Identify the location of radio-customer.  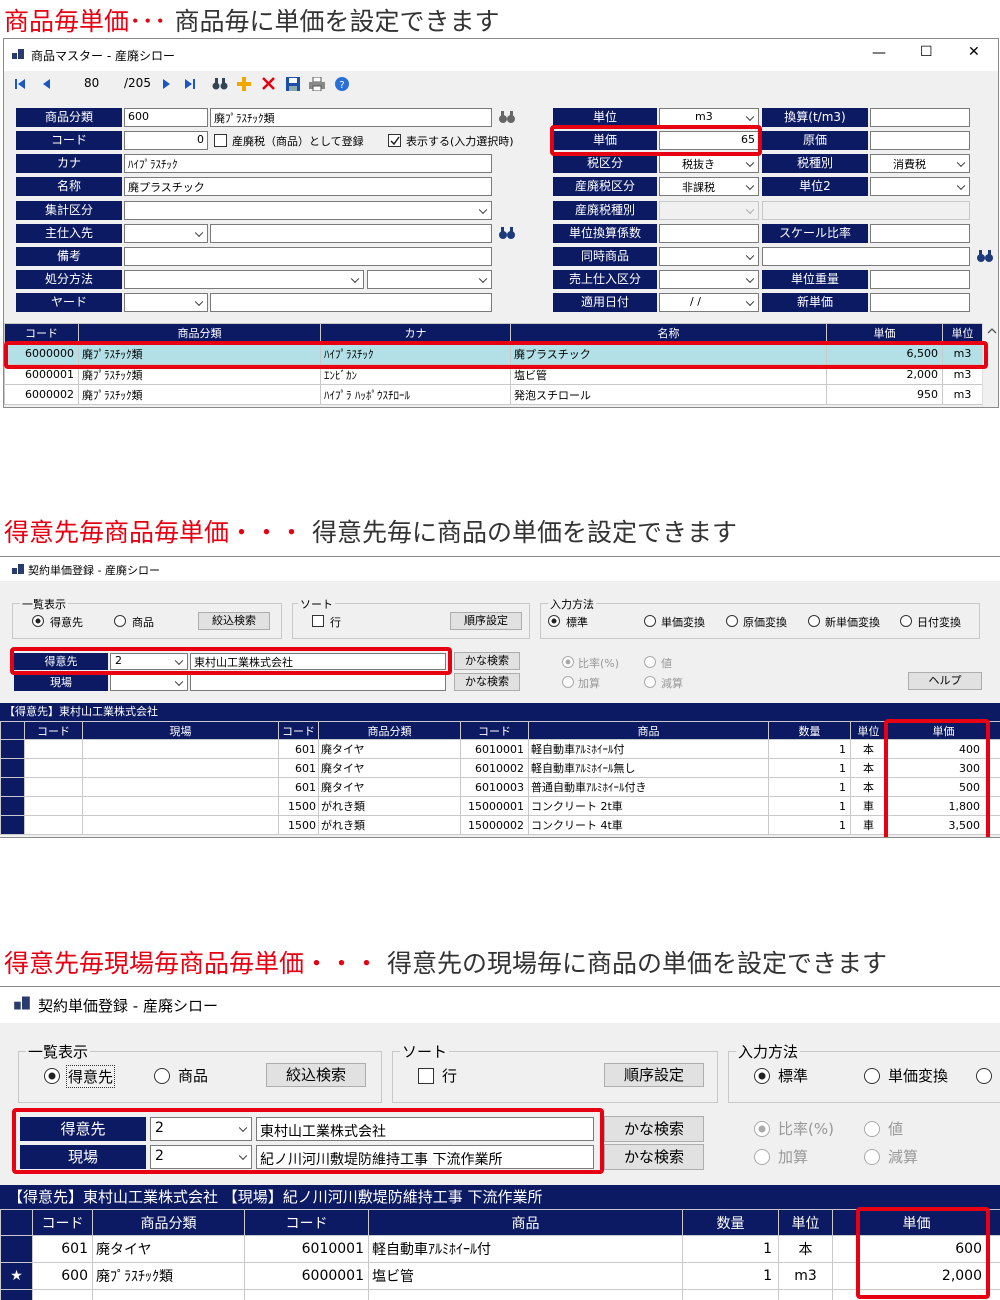
(38, 621).